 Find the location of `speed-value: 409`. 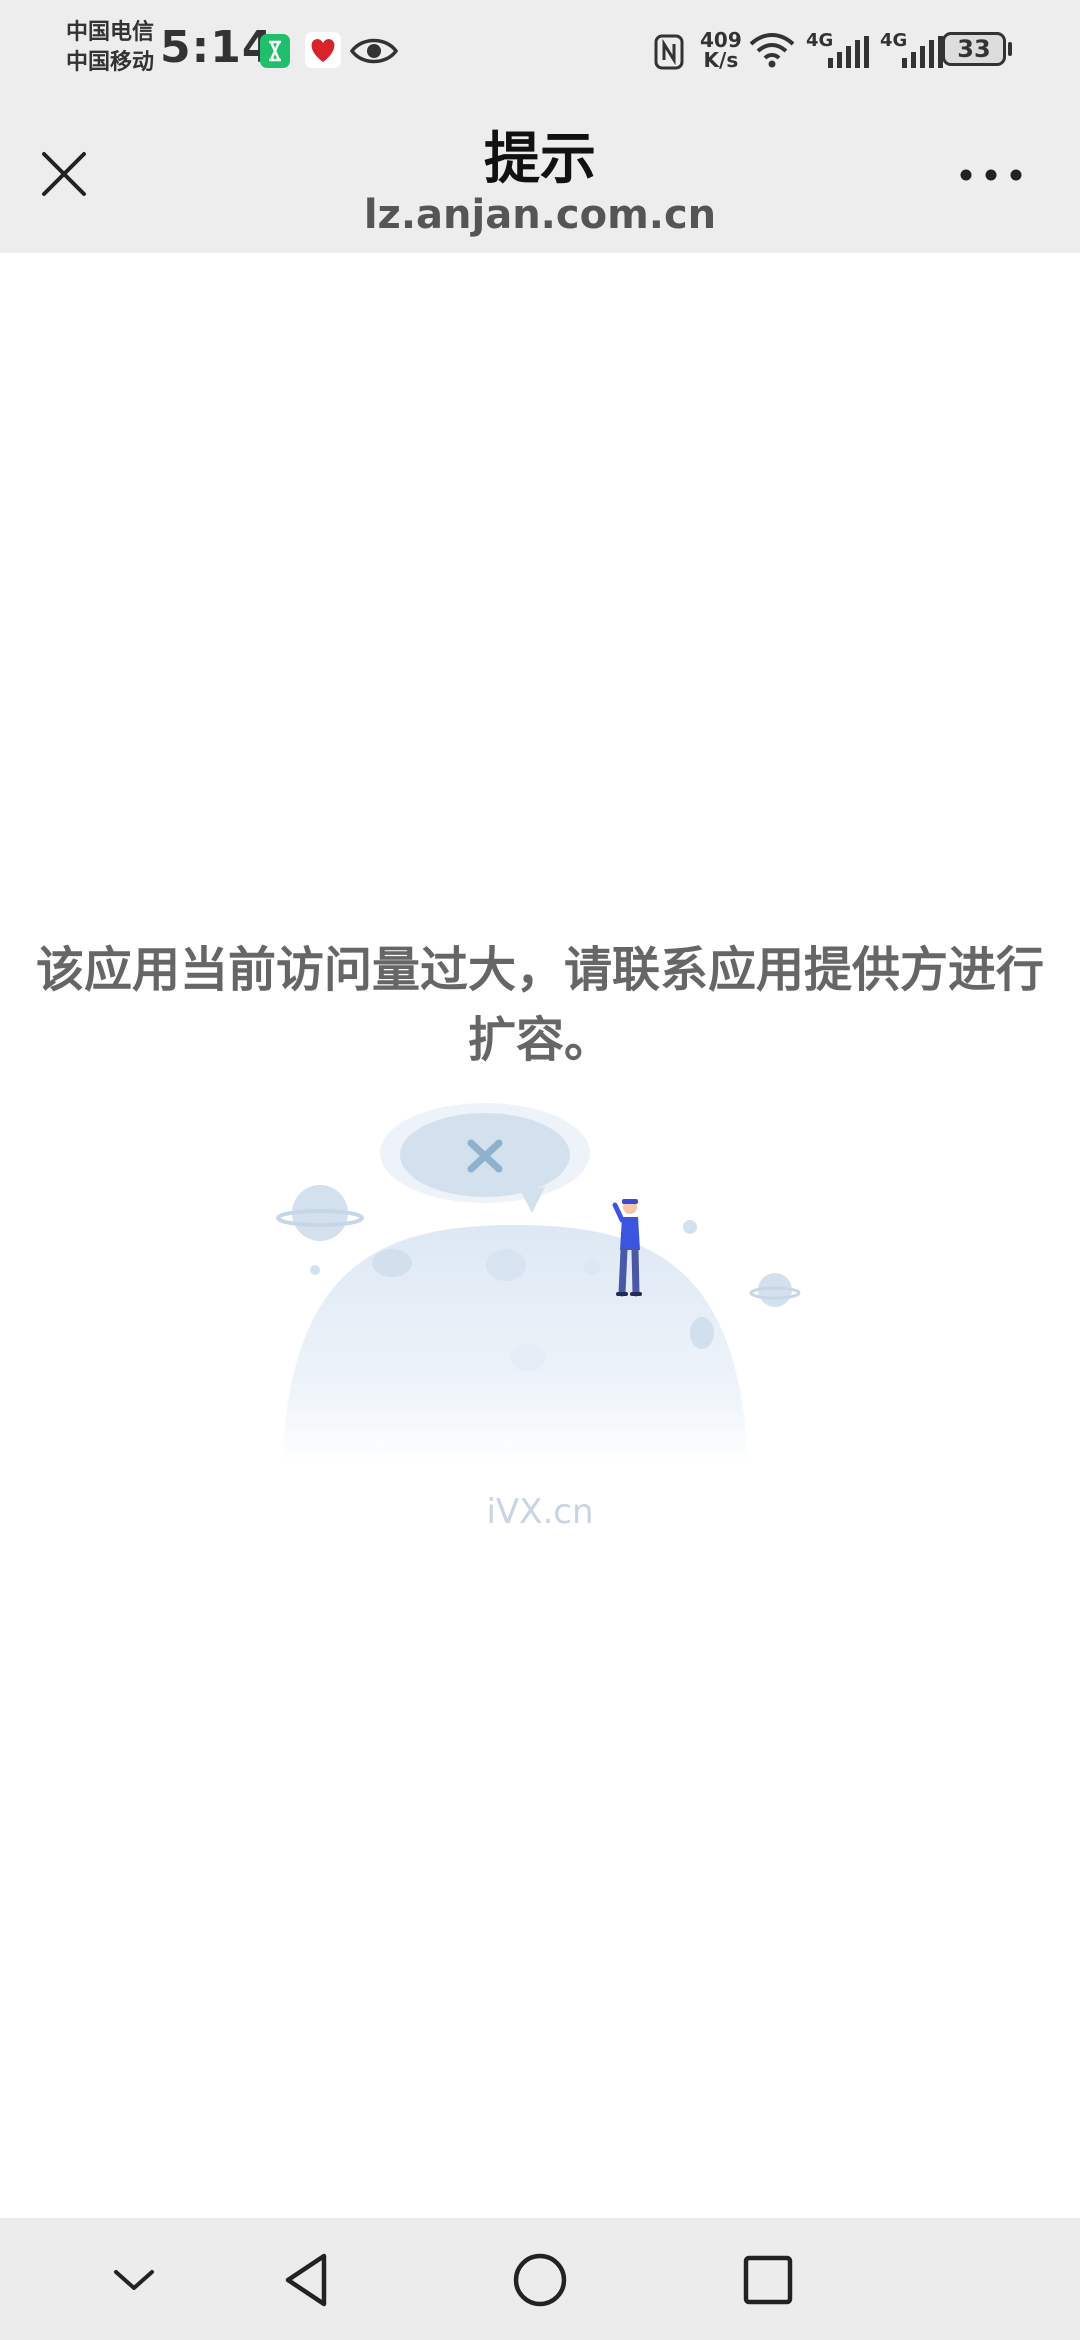

speed-value: 409 is located at coordinates (721, 40).